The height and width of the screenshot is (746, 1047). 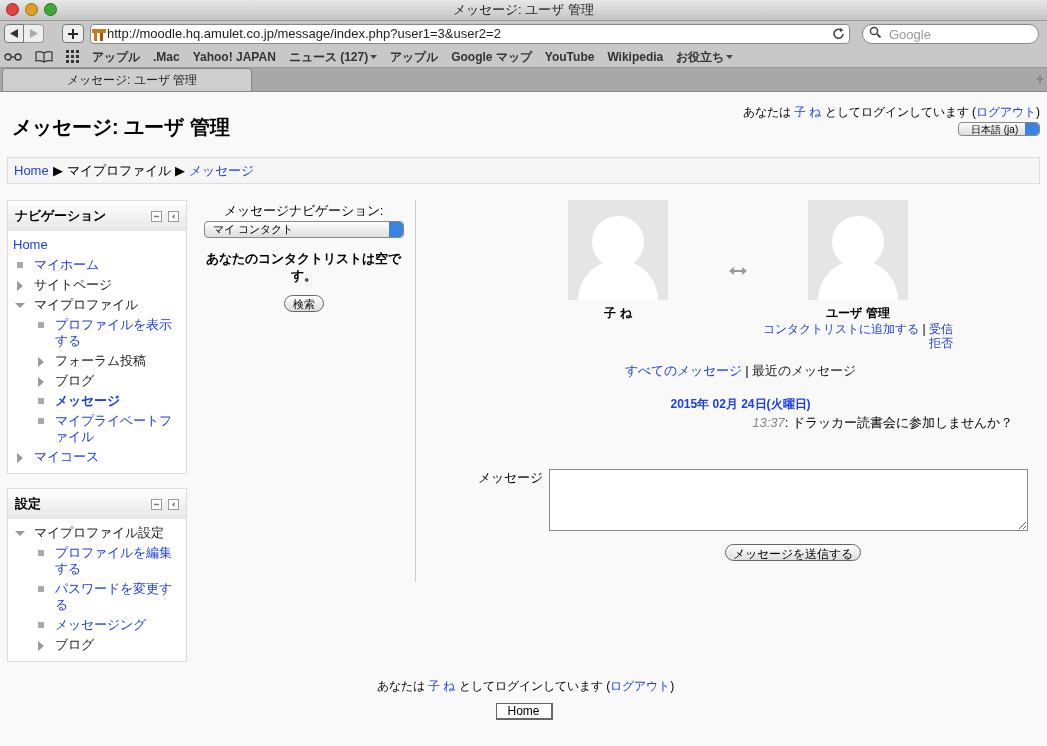 I want to click on bookmark-link: Google マップ, so click(x=491, y=56).